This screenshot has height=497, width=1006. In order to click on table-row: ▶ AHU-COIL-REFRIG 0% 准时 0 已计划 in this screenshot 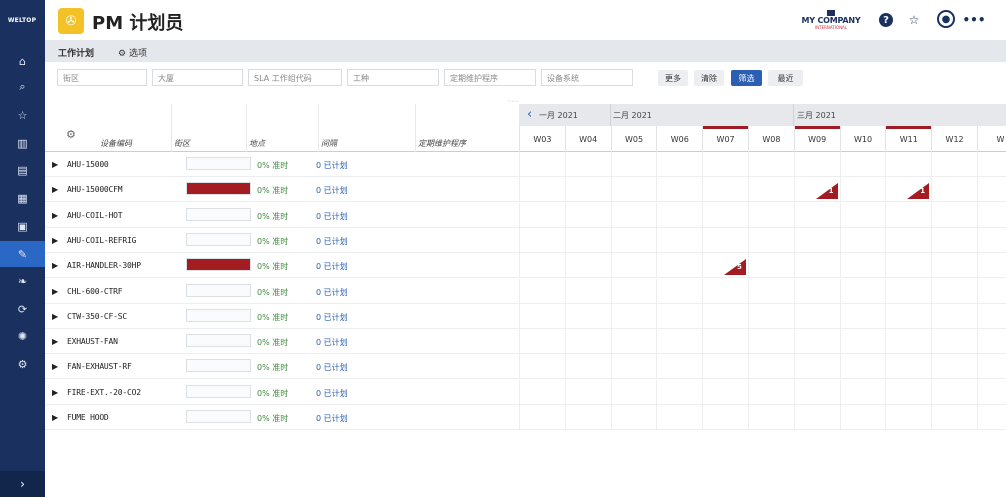, I will do `click(525, 240)`.